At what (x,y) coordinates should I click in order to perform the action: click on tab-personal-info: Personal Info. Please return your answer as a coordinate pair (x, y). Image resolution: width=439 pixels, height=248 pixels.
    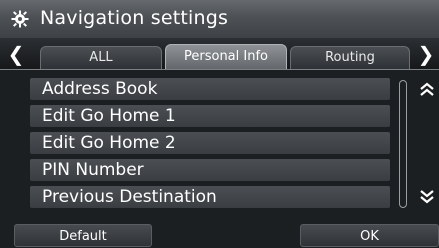
    Looking at the image, I should click on (226, 56).